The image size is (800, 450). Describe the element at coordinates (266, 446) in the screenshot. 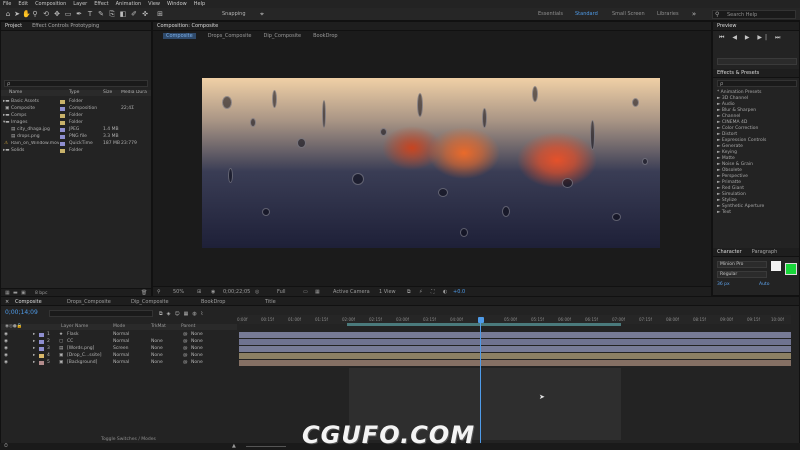

I see `timeline-zoom-slider` at that location.